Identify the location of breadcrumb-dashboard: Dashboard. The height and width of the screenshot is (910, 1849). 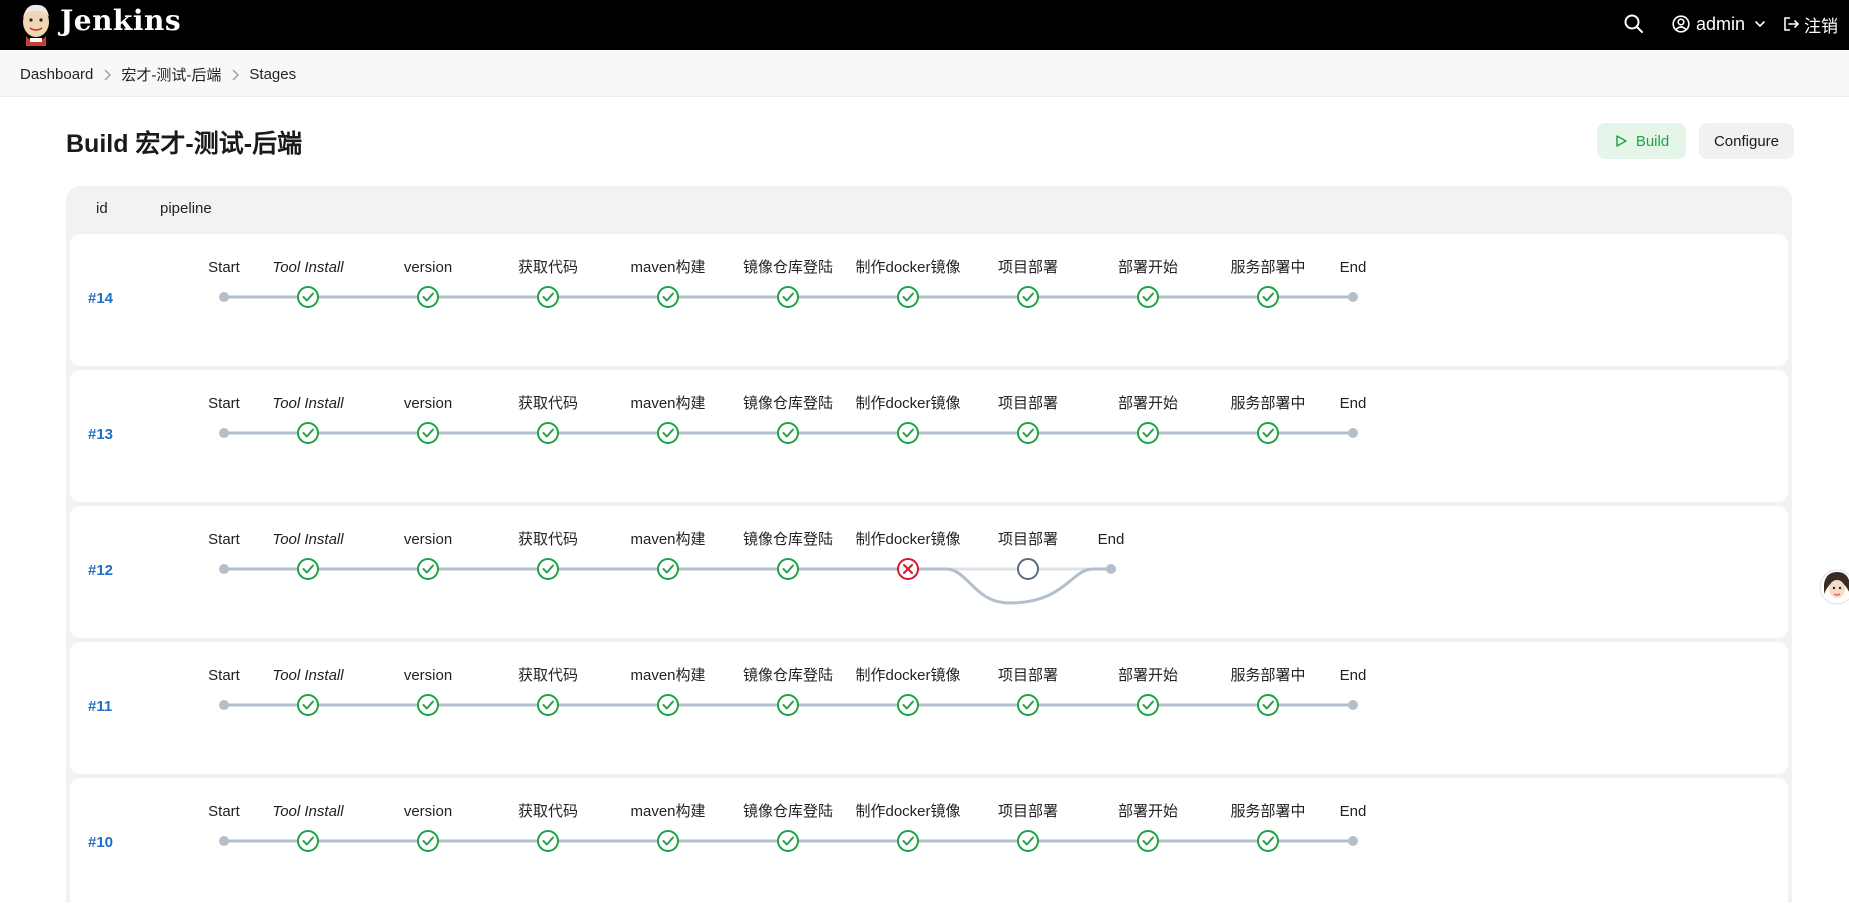
(56, 74).